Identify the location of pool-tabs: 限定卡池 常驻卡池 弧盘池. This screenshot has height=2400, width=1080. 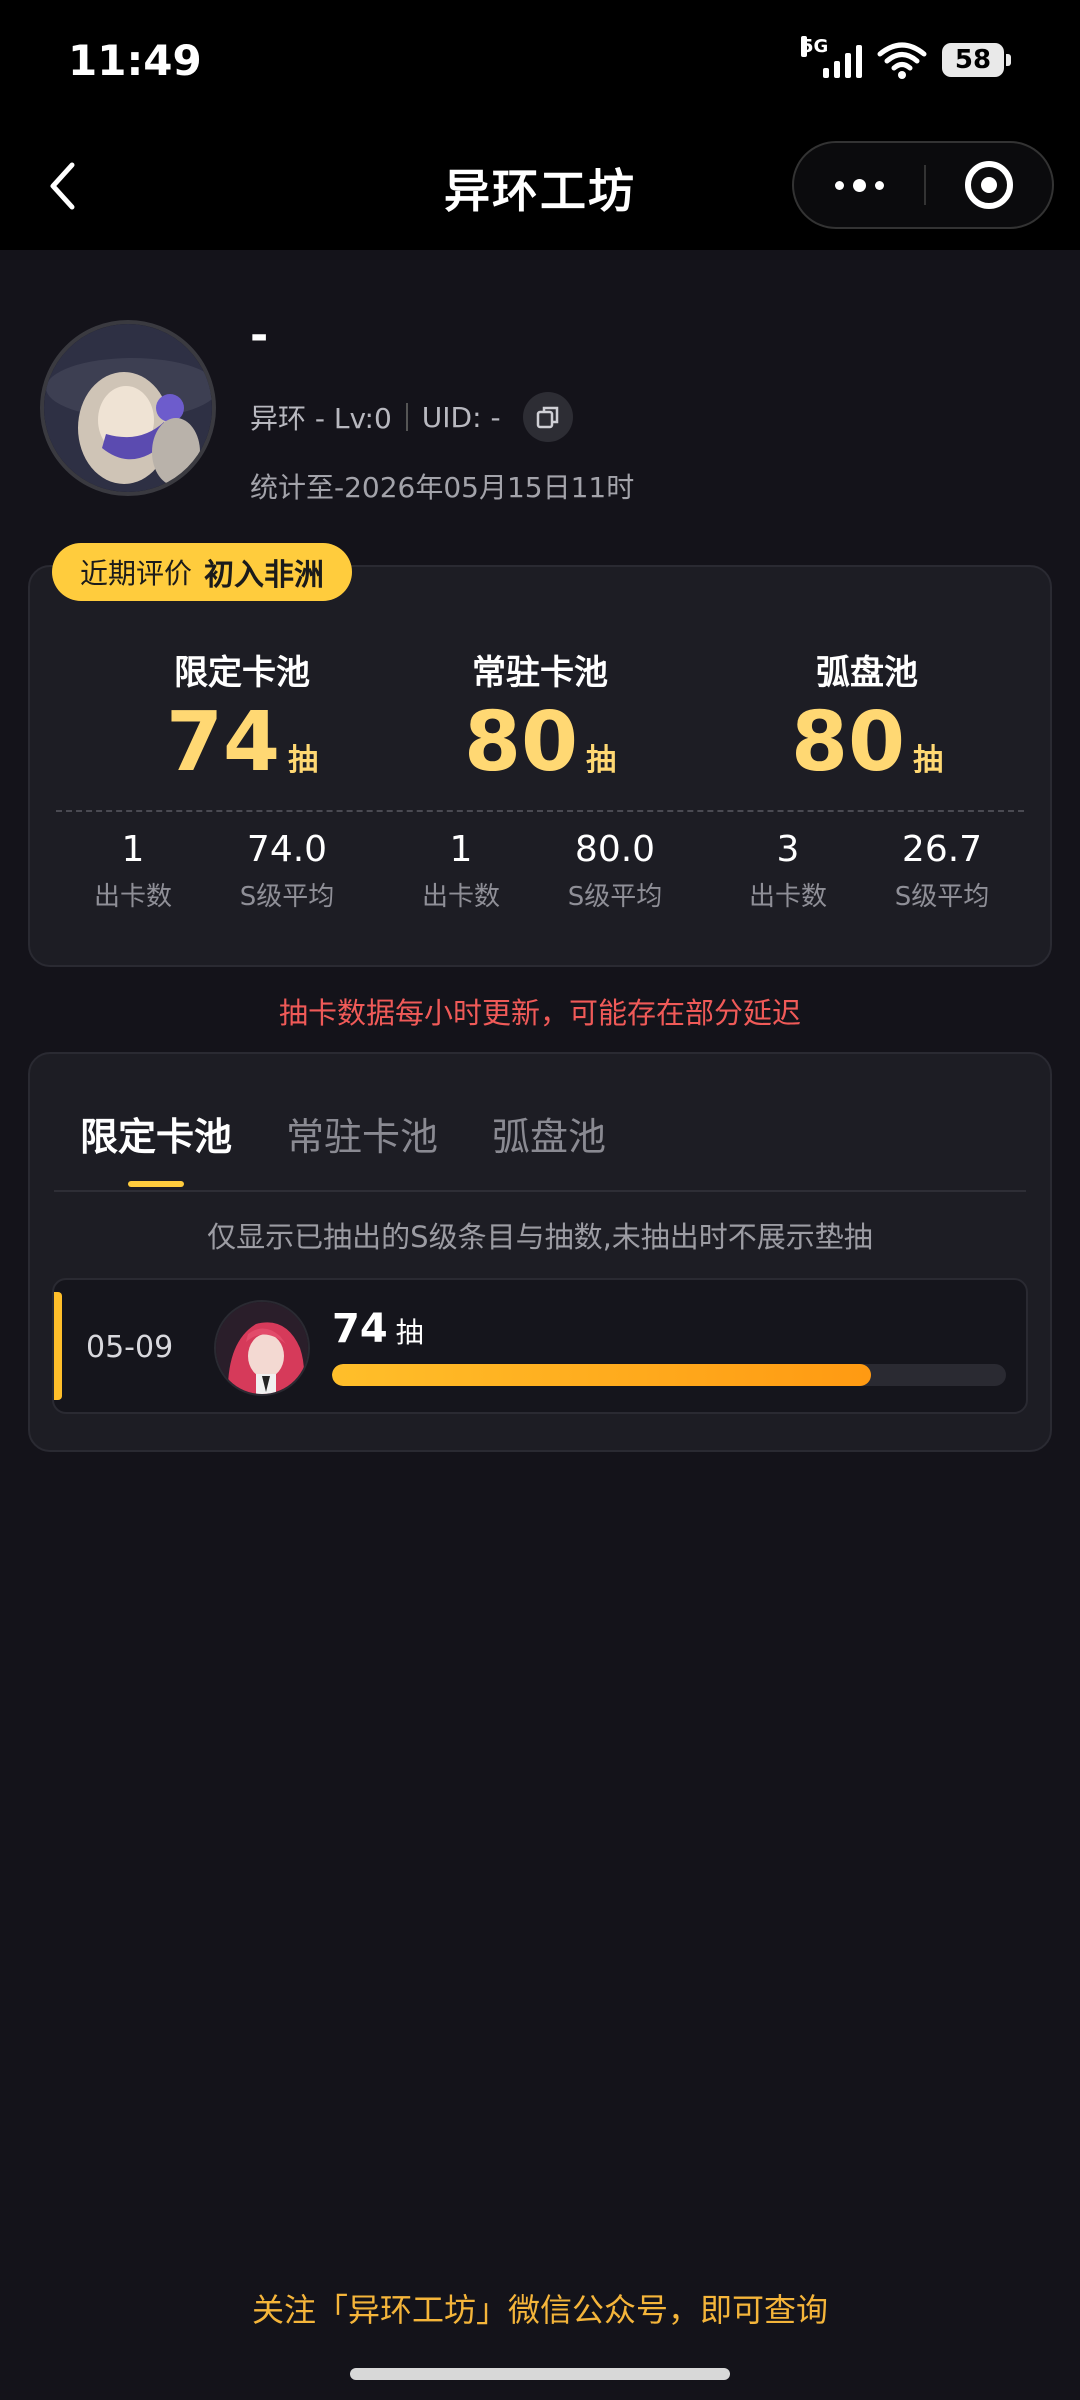
(343, 1133).